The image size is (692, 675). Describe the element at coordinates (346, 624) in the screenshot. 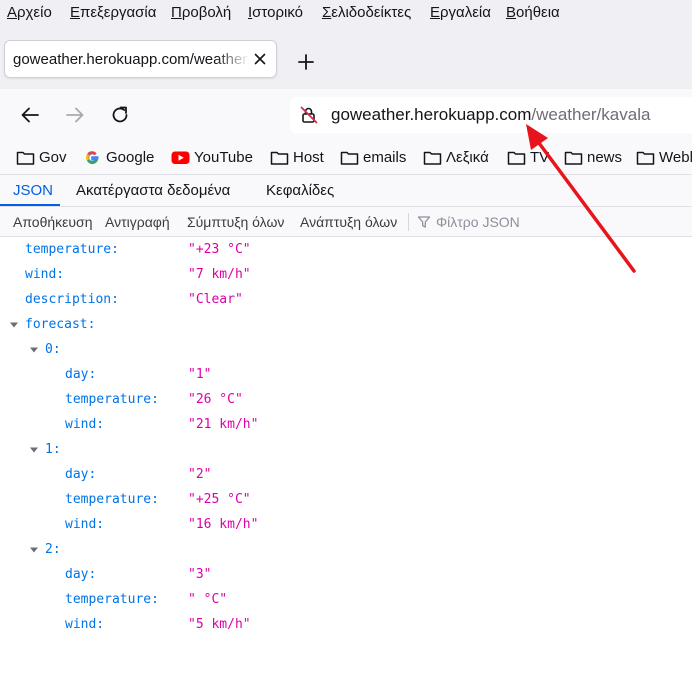

I see `json-row-wind: wind: "5 km/h"` at that location.